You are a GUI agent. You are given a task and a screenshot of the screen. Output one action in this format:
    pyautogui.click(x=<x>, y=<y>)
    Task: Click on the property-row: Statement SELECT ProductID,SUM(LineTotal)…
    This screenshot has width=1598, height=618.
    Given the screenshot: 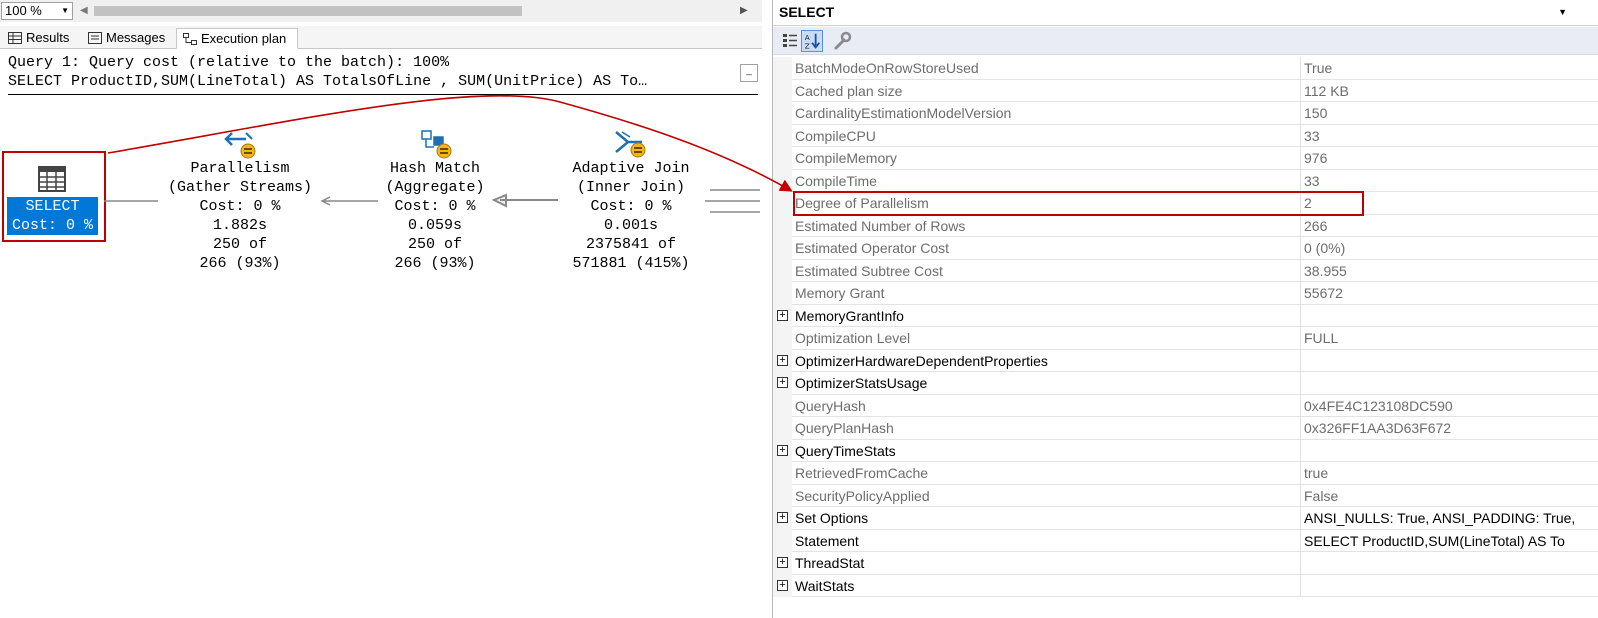 What is the action you would take?
    pyautogui.click(x=1185, y=540)
    